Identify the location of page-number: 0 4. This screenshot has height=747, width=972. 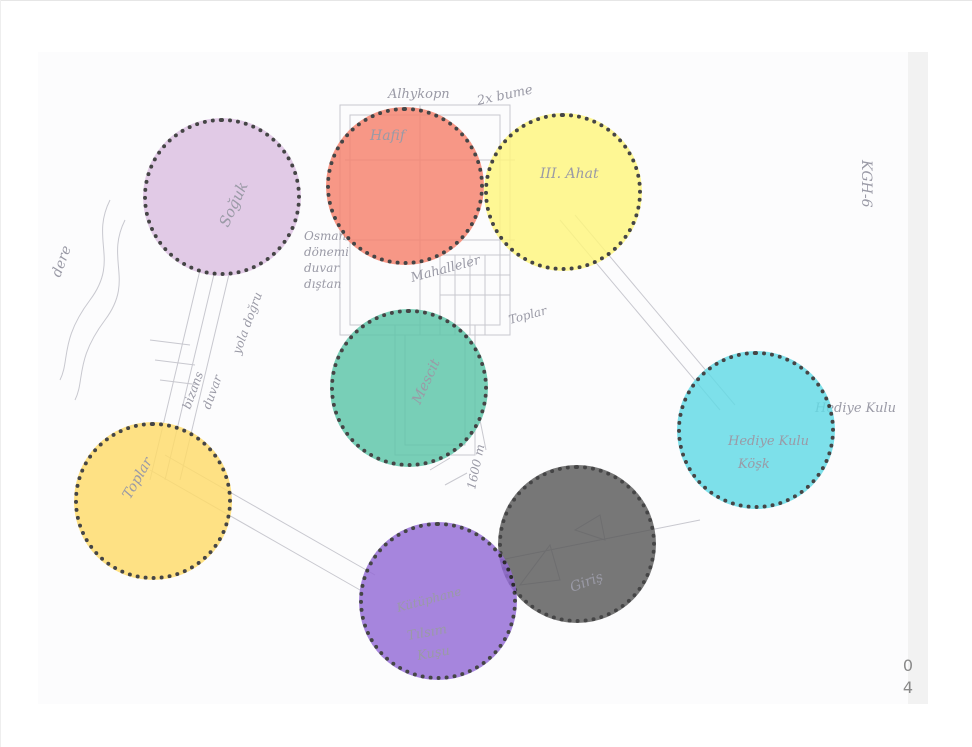
(908, 677).